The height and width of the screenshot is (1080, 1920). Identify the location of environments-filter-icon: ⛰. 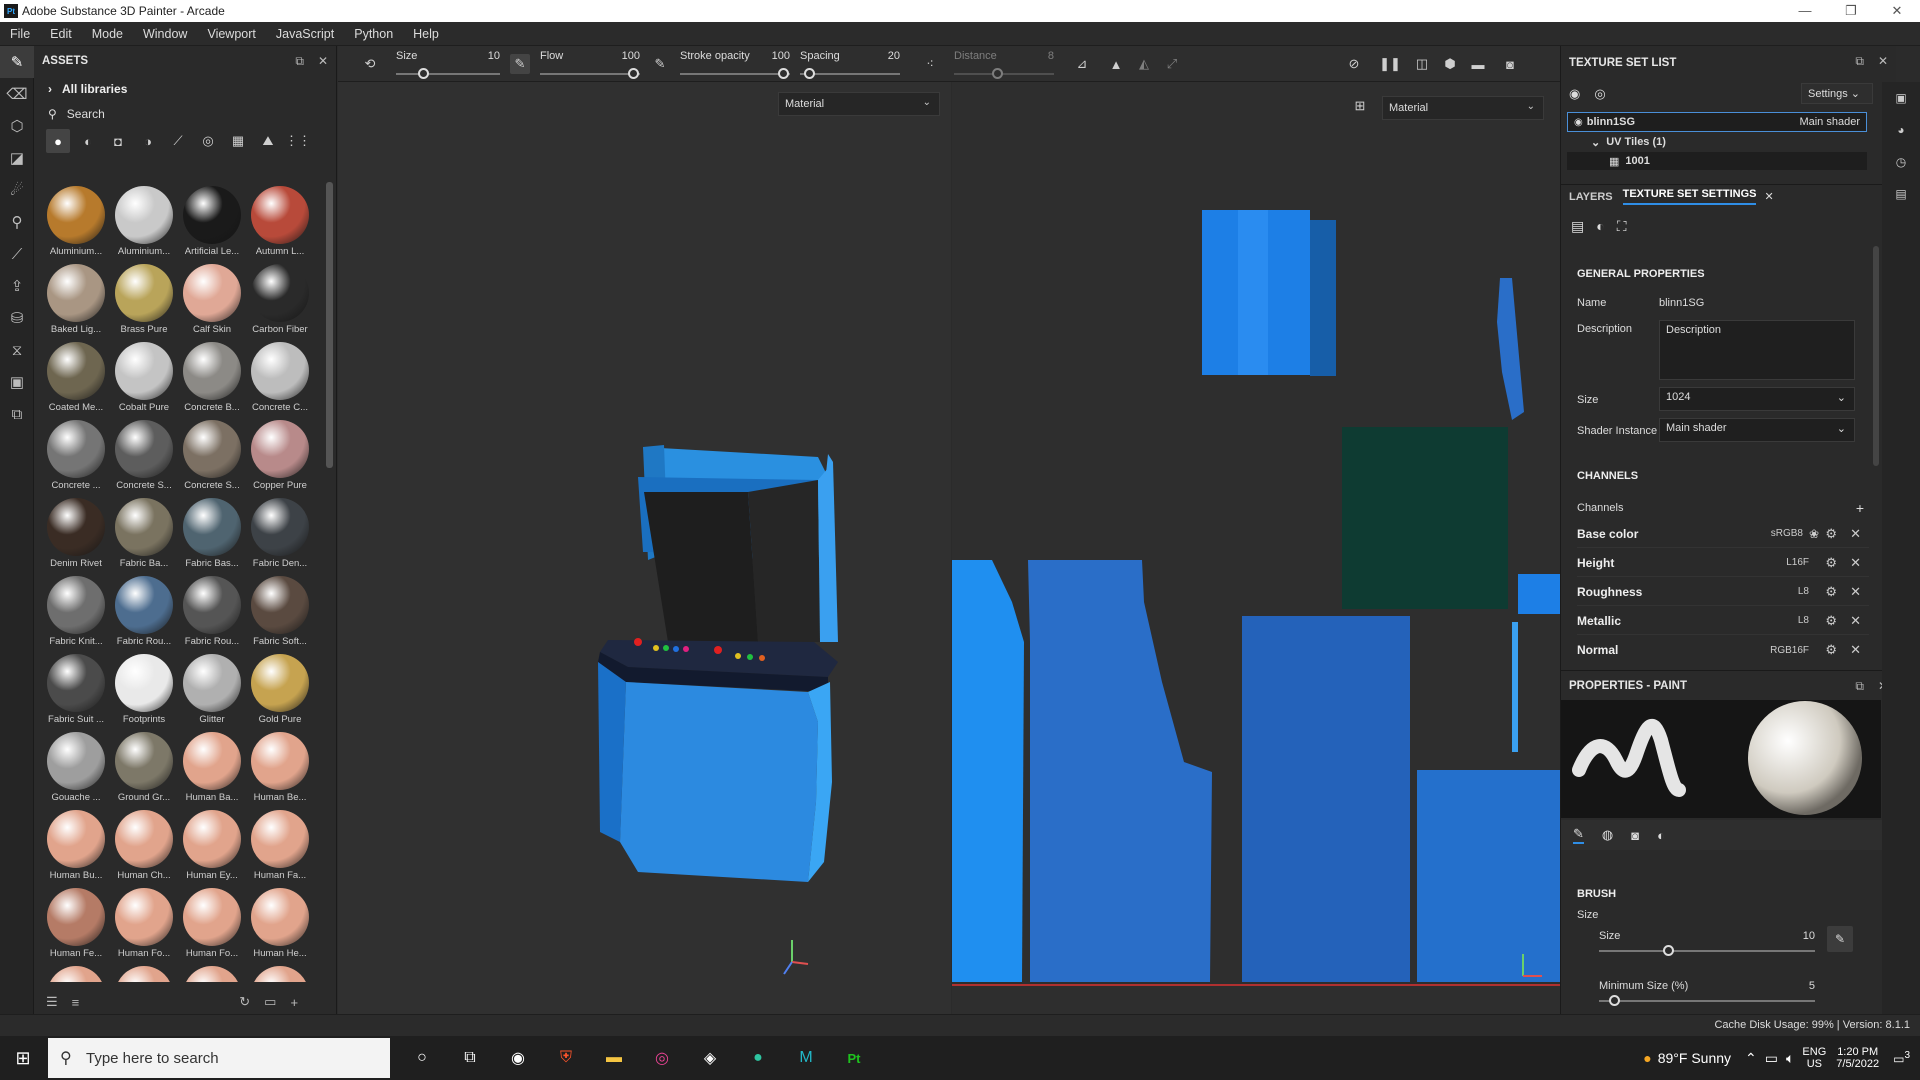
(268, 141).